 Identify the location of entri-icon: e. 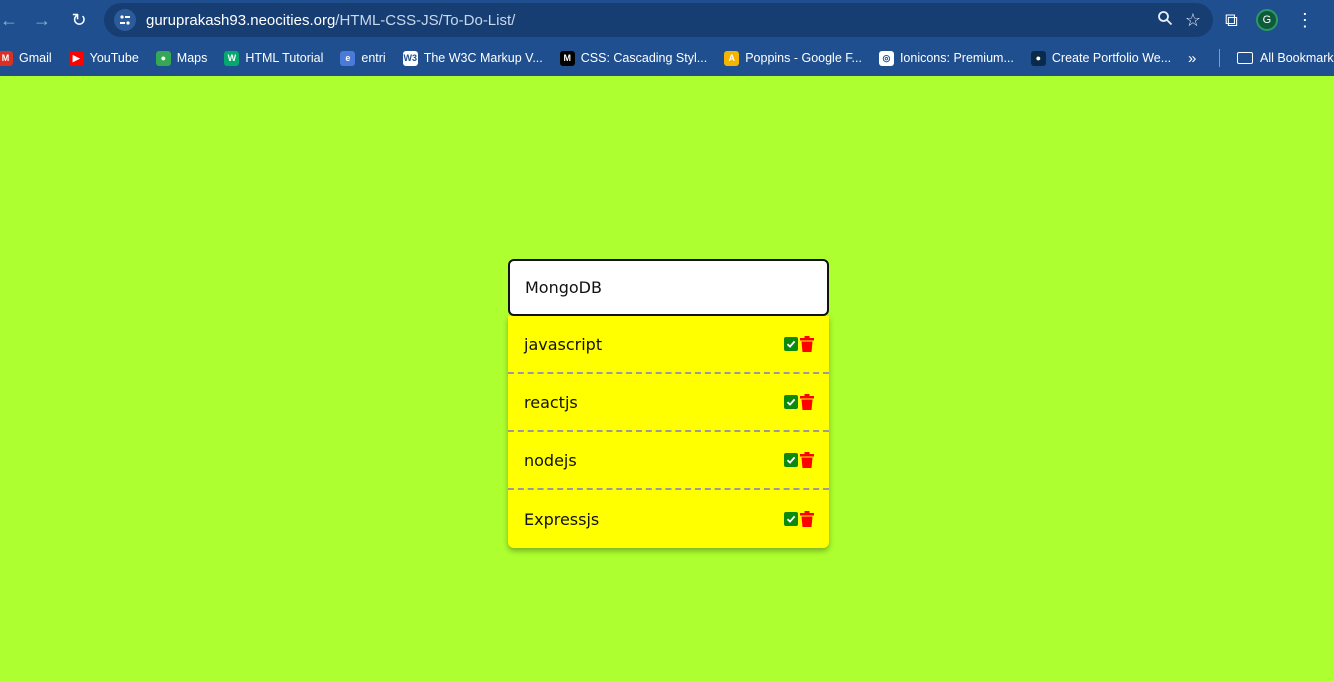
(348, 58).